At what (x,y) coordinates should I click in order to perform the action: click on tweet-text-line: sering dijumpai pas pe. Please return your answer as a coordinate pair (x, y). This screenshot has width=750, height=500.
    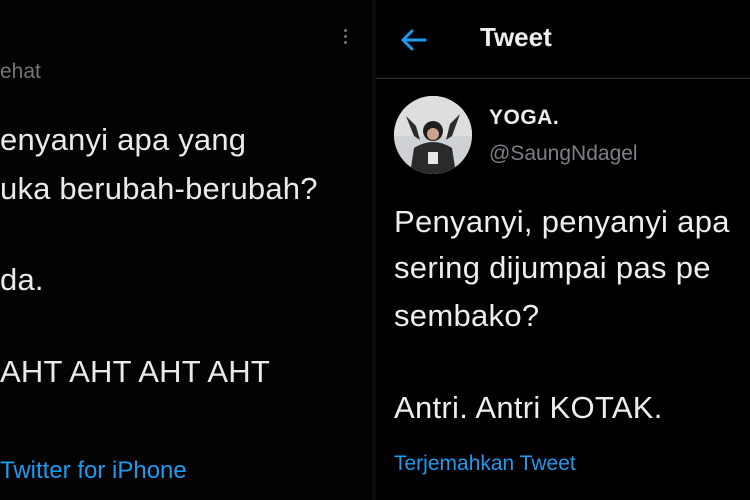
    Looking at the image, I should click on (552, 267).